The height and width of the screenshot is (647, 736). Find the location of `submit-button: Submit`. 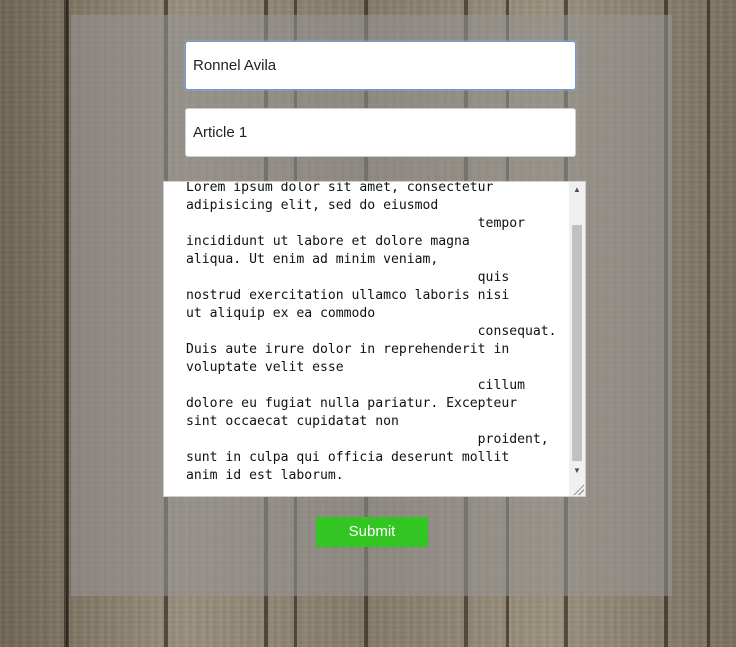

submit-button: Submit is located at coordinates (372, 532).